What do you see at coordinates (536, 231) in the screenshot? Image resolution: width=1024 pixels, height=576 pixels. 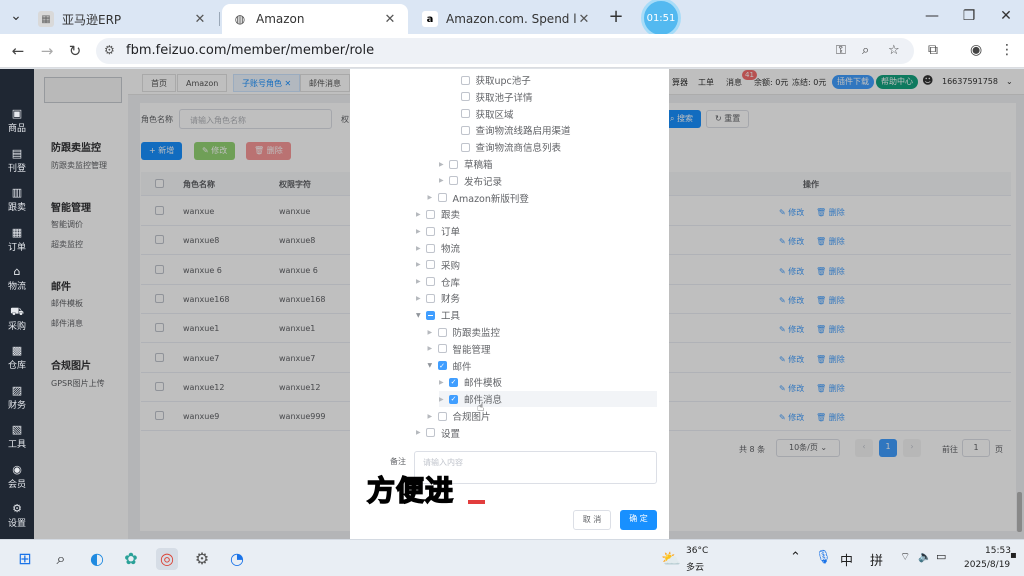 I see `permission-tree-node: ▶ 订单` at bounding box center [536, 231].